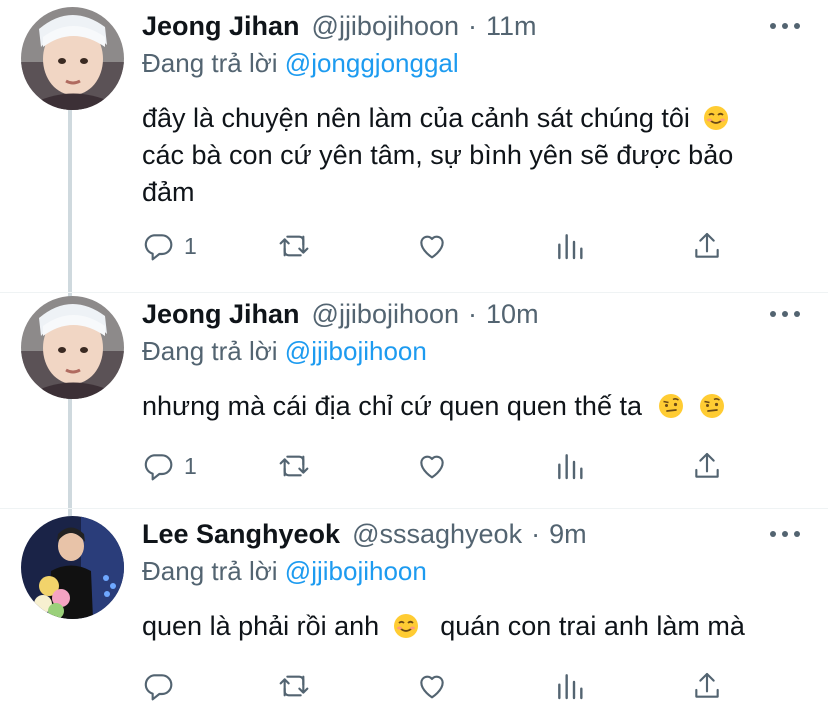 The height and width of the screenshot is (714, 828). I want to click on tweet-actions, so click(442, 686).